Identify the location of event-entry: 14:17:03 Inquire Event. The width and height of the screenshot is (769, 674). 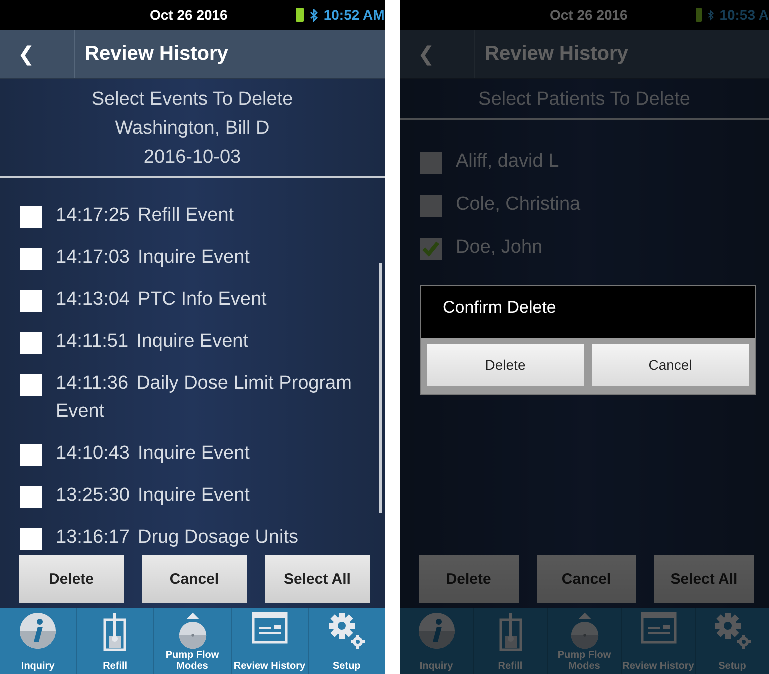
(153, 258).